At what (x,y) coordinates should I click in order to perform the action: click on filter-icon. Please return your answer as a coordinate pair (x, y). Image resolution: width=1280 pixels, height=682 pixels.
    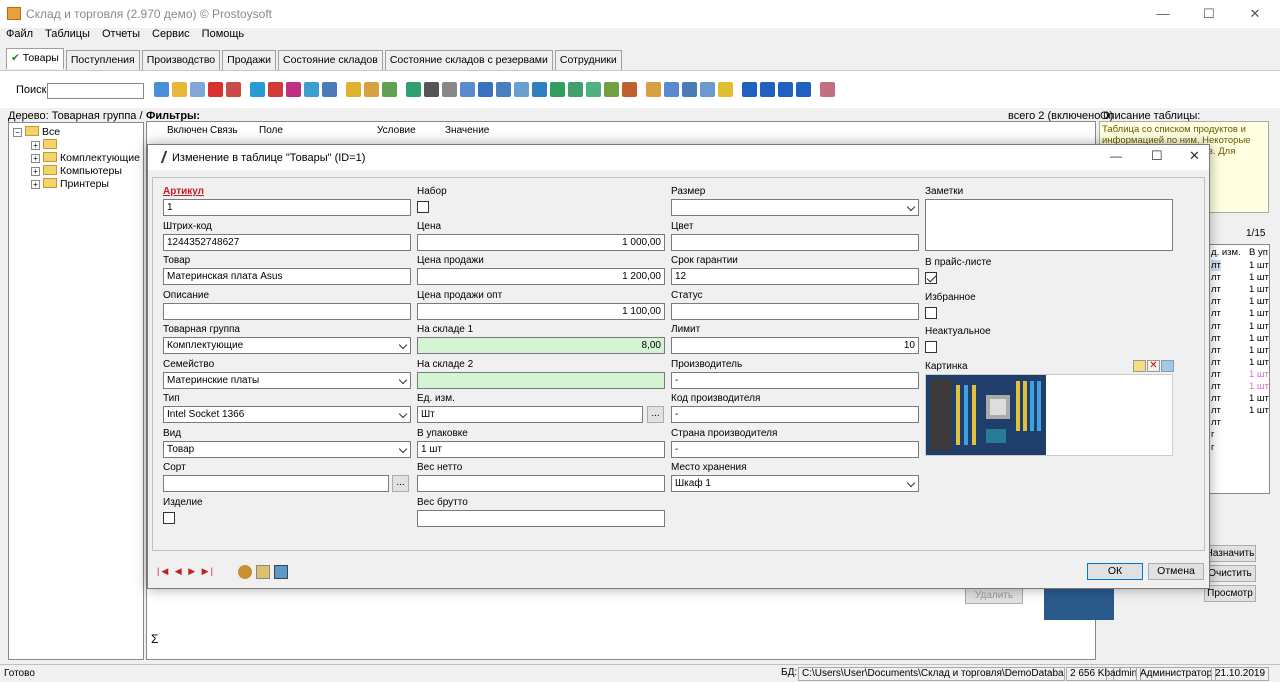
    Looking at the image, I should click on (257, 89).